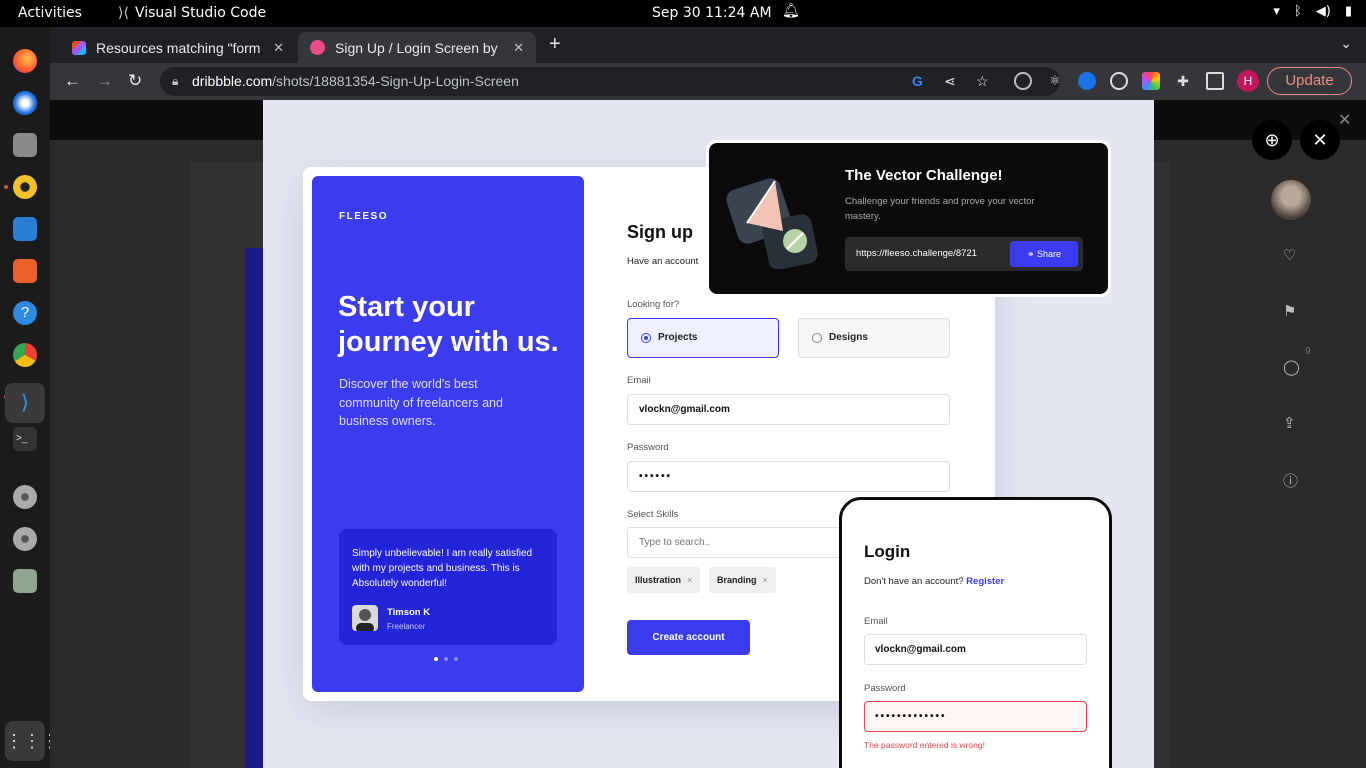  Describe the element at coordinates (25, 271) in the screenshot. I see `software-icon` at that location.